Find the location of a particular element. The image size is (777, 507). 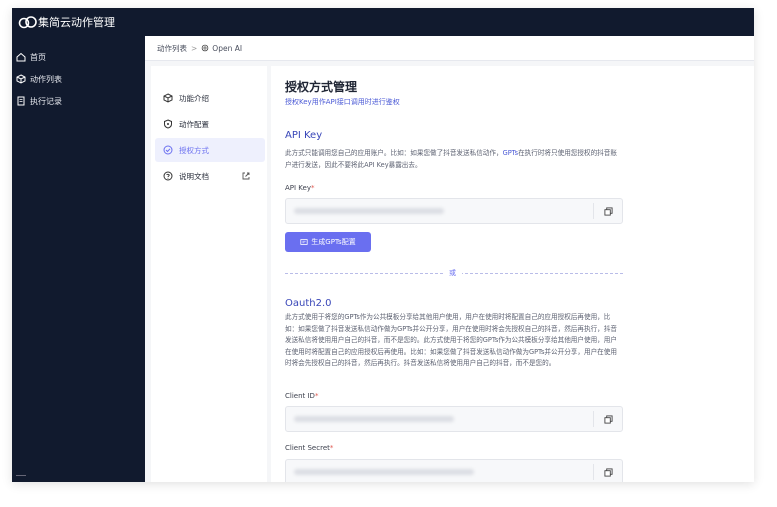

client-id-field is located at coordinates (454, 419).